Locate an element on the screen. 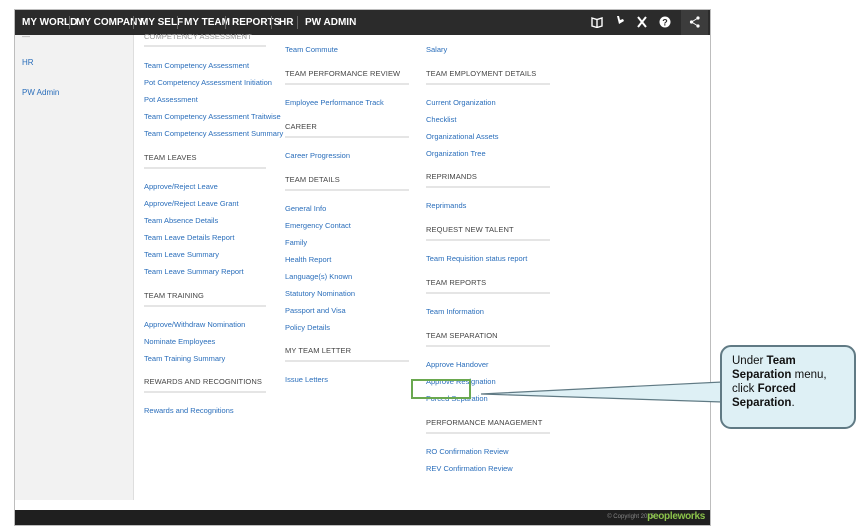 Image resolution: width=863 pixels, height=531 pixels. callout-text-part: Under is located at coordinates (749, 361).